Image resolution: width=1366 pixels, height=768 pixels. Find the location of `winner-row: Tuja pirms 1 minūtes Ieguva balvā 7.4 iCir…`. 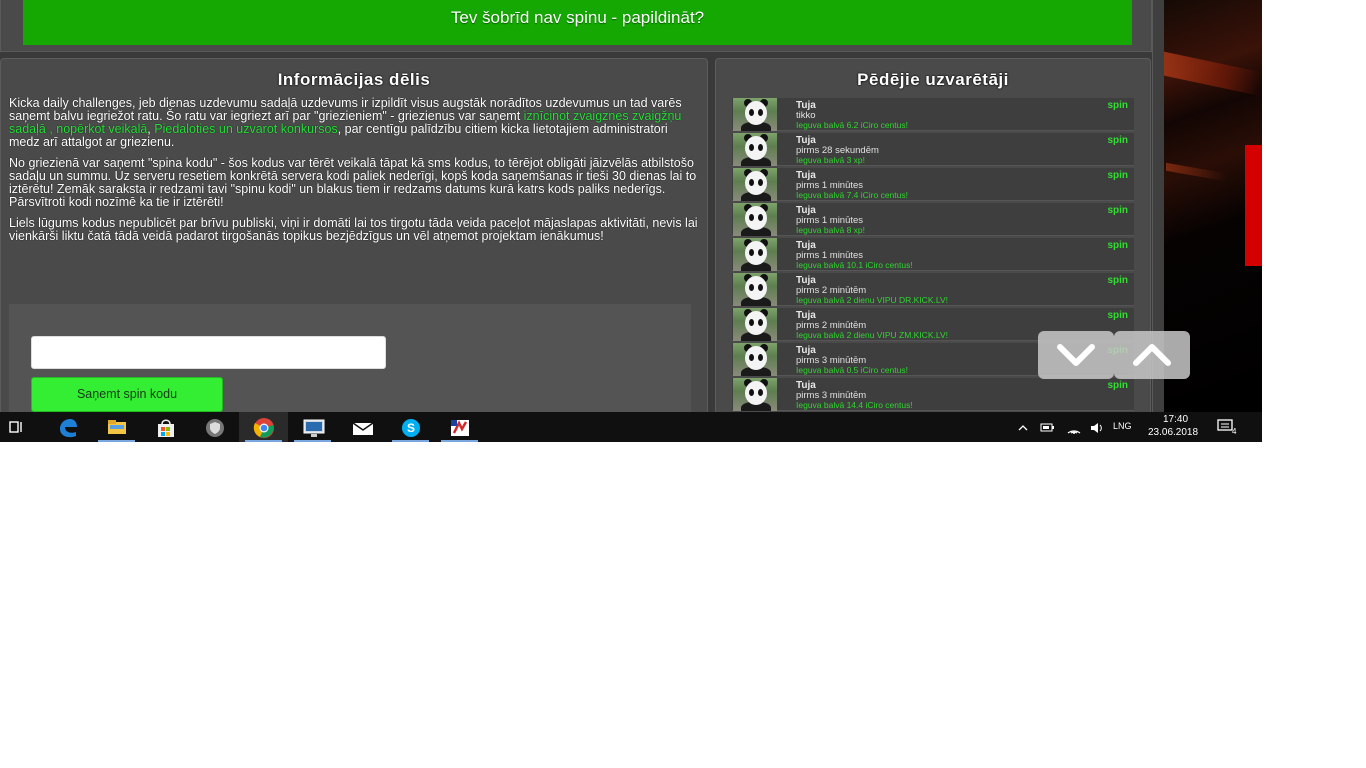

winner-row: Tuja pirms 1 minūtes Ieguva balvā 7.4 iCir… is located at coordinates (933, 184).